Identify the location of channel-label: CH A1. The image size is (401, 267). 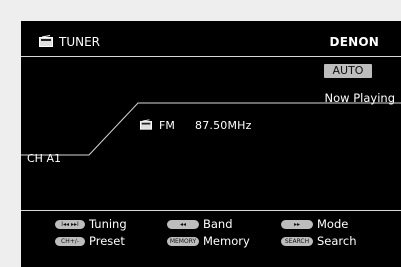
(44, 158).